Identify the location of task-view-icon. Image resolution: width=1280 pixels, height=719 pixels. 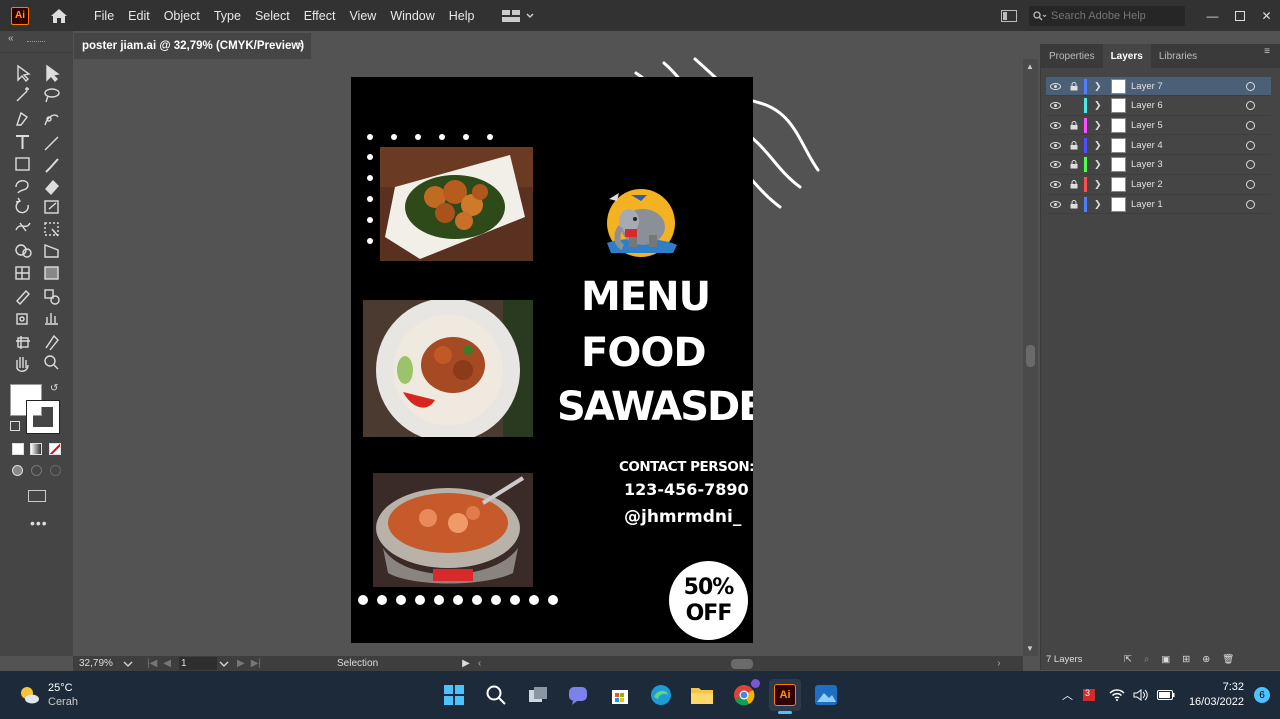
(538, 695).